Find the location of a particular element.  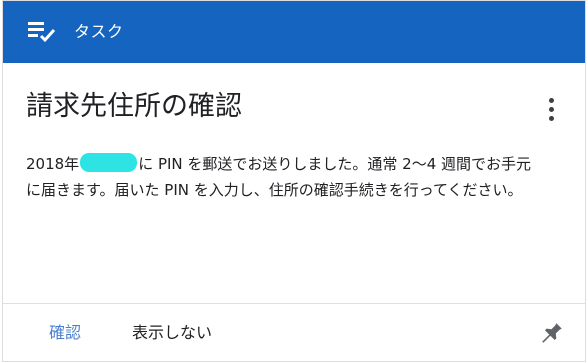

body-date-prefix: 2018年 is located at coordinates (53, 164).